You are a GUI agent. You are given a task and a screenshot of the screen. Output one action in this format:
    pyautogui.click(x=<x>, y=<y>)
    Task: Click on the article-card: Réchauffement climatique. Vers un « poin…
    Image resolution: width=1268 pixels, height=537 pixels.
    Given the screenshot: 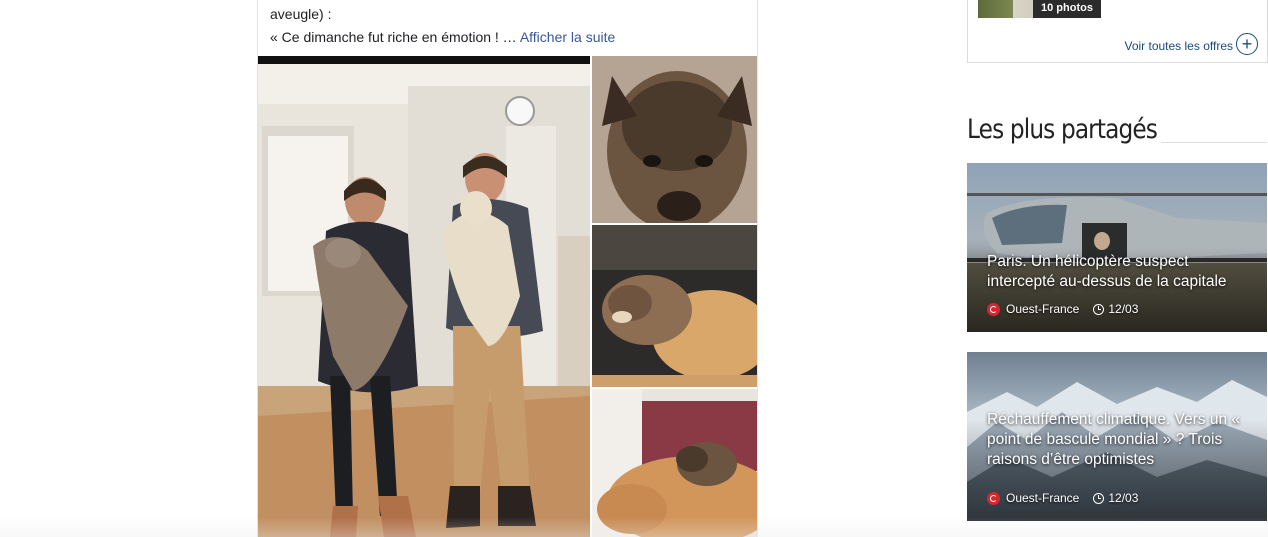 What is the action you would take?
    pyautogui.click(x=1117, y=436)
    